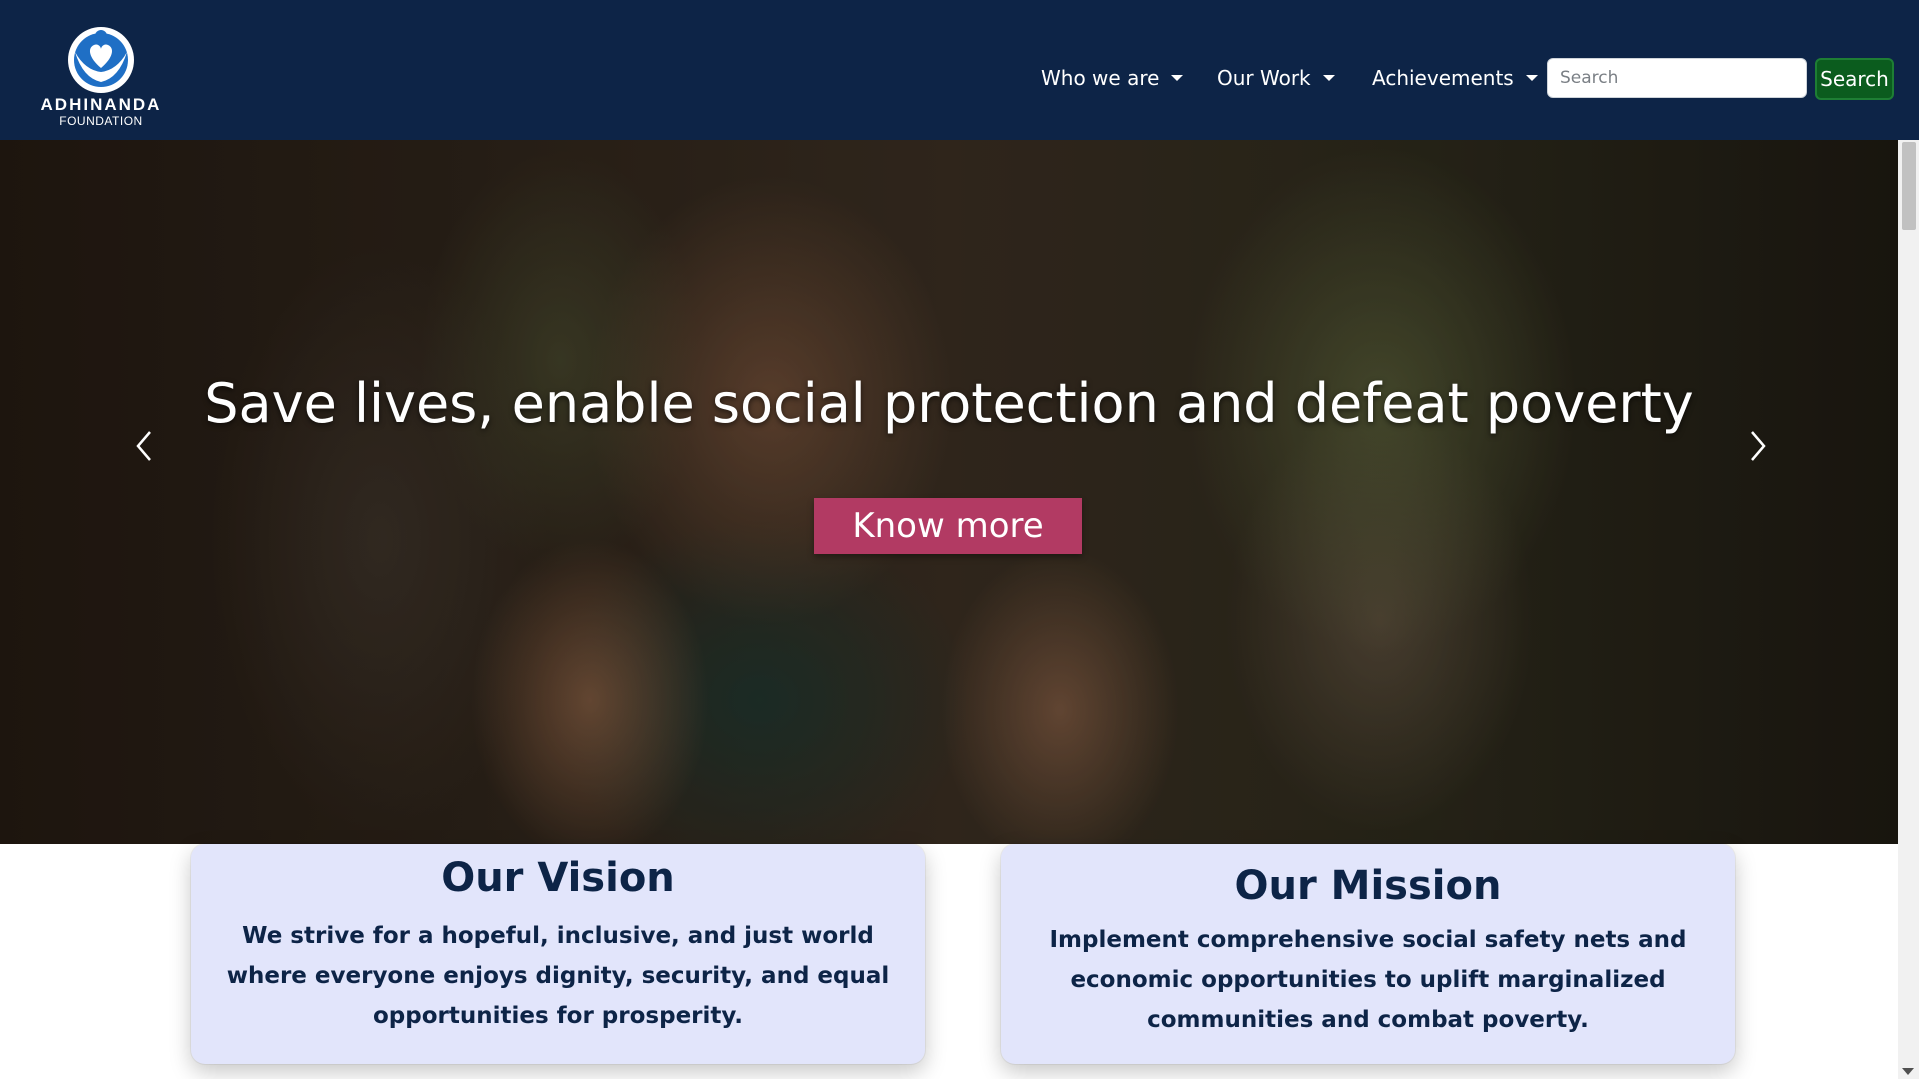  I want to click on page-scrollbar, so click(1908, 609).